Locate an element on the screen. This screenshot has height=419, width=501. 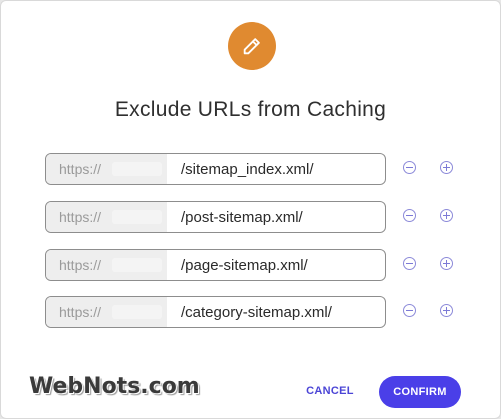
url-input: https:// /page-sitemap.xml/ is located at coordinates (215, 265).